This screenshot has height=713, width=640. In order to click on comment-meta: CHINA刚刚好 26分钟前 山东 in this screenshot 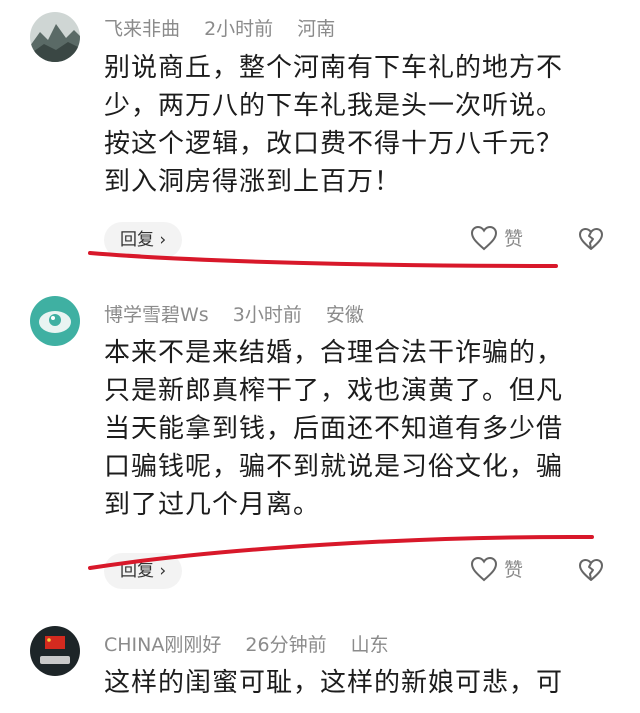, I will do `click(255, 643)`.